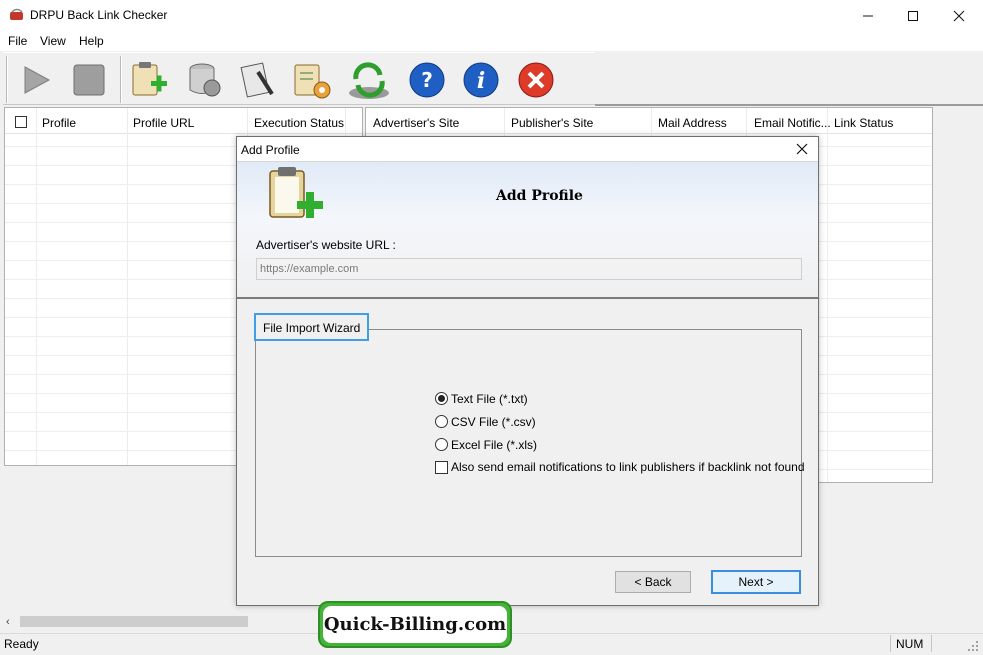  Describe the element at coordinates (527, 298) in the screenshot. I see `dialog-separator` at that location.